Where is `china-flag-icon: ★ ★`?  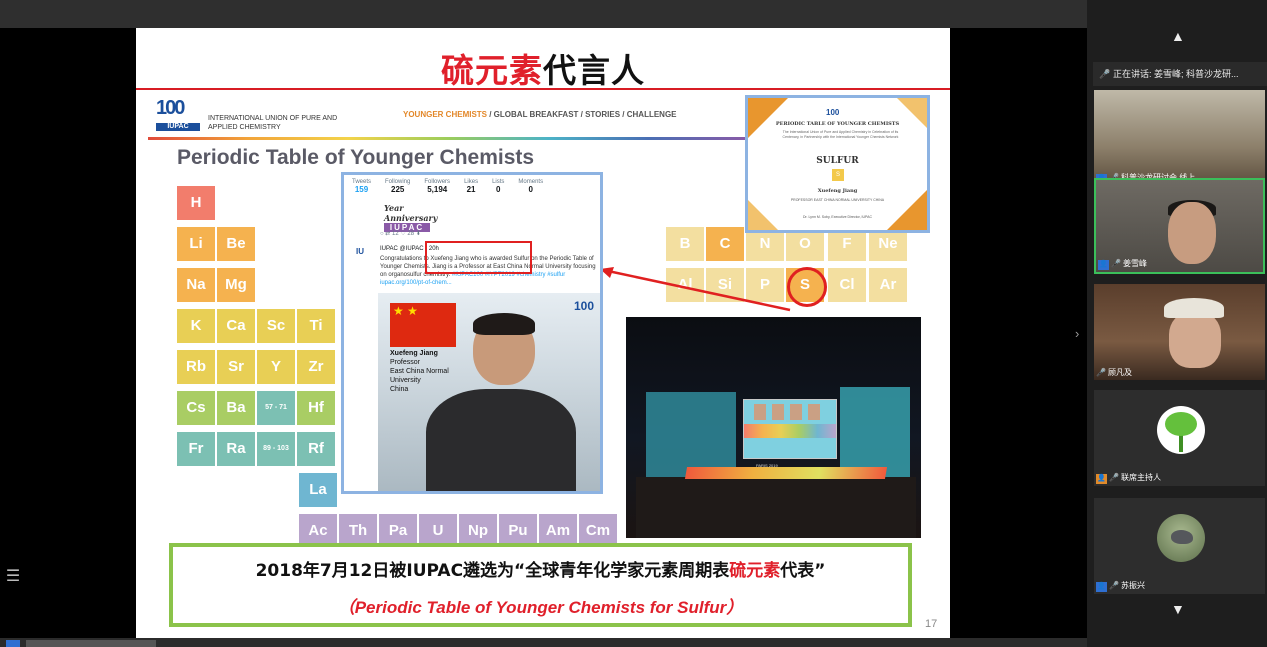 china-flag-icon: ★ ★ is located at coordinates (423, 325).